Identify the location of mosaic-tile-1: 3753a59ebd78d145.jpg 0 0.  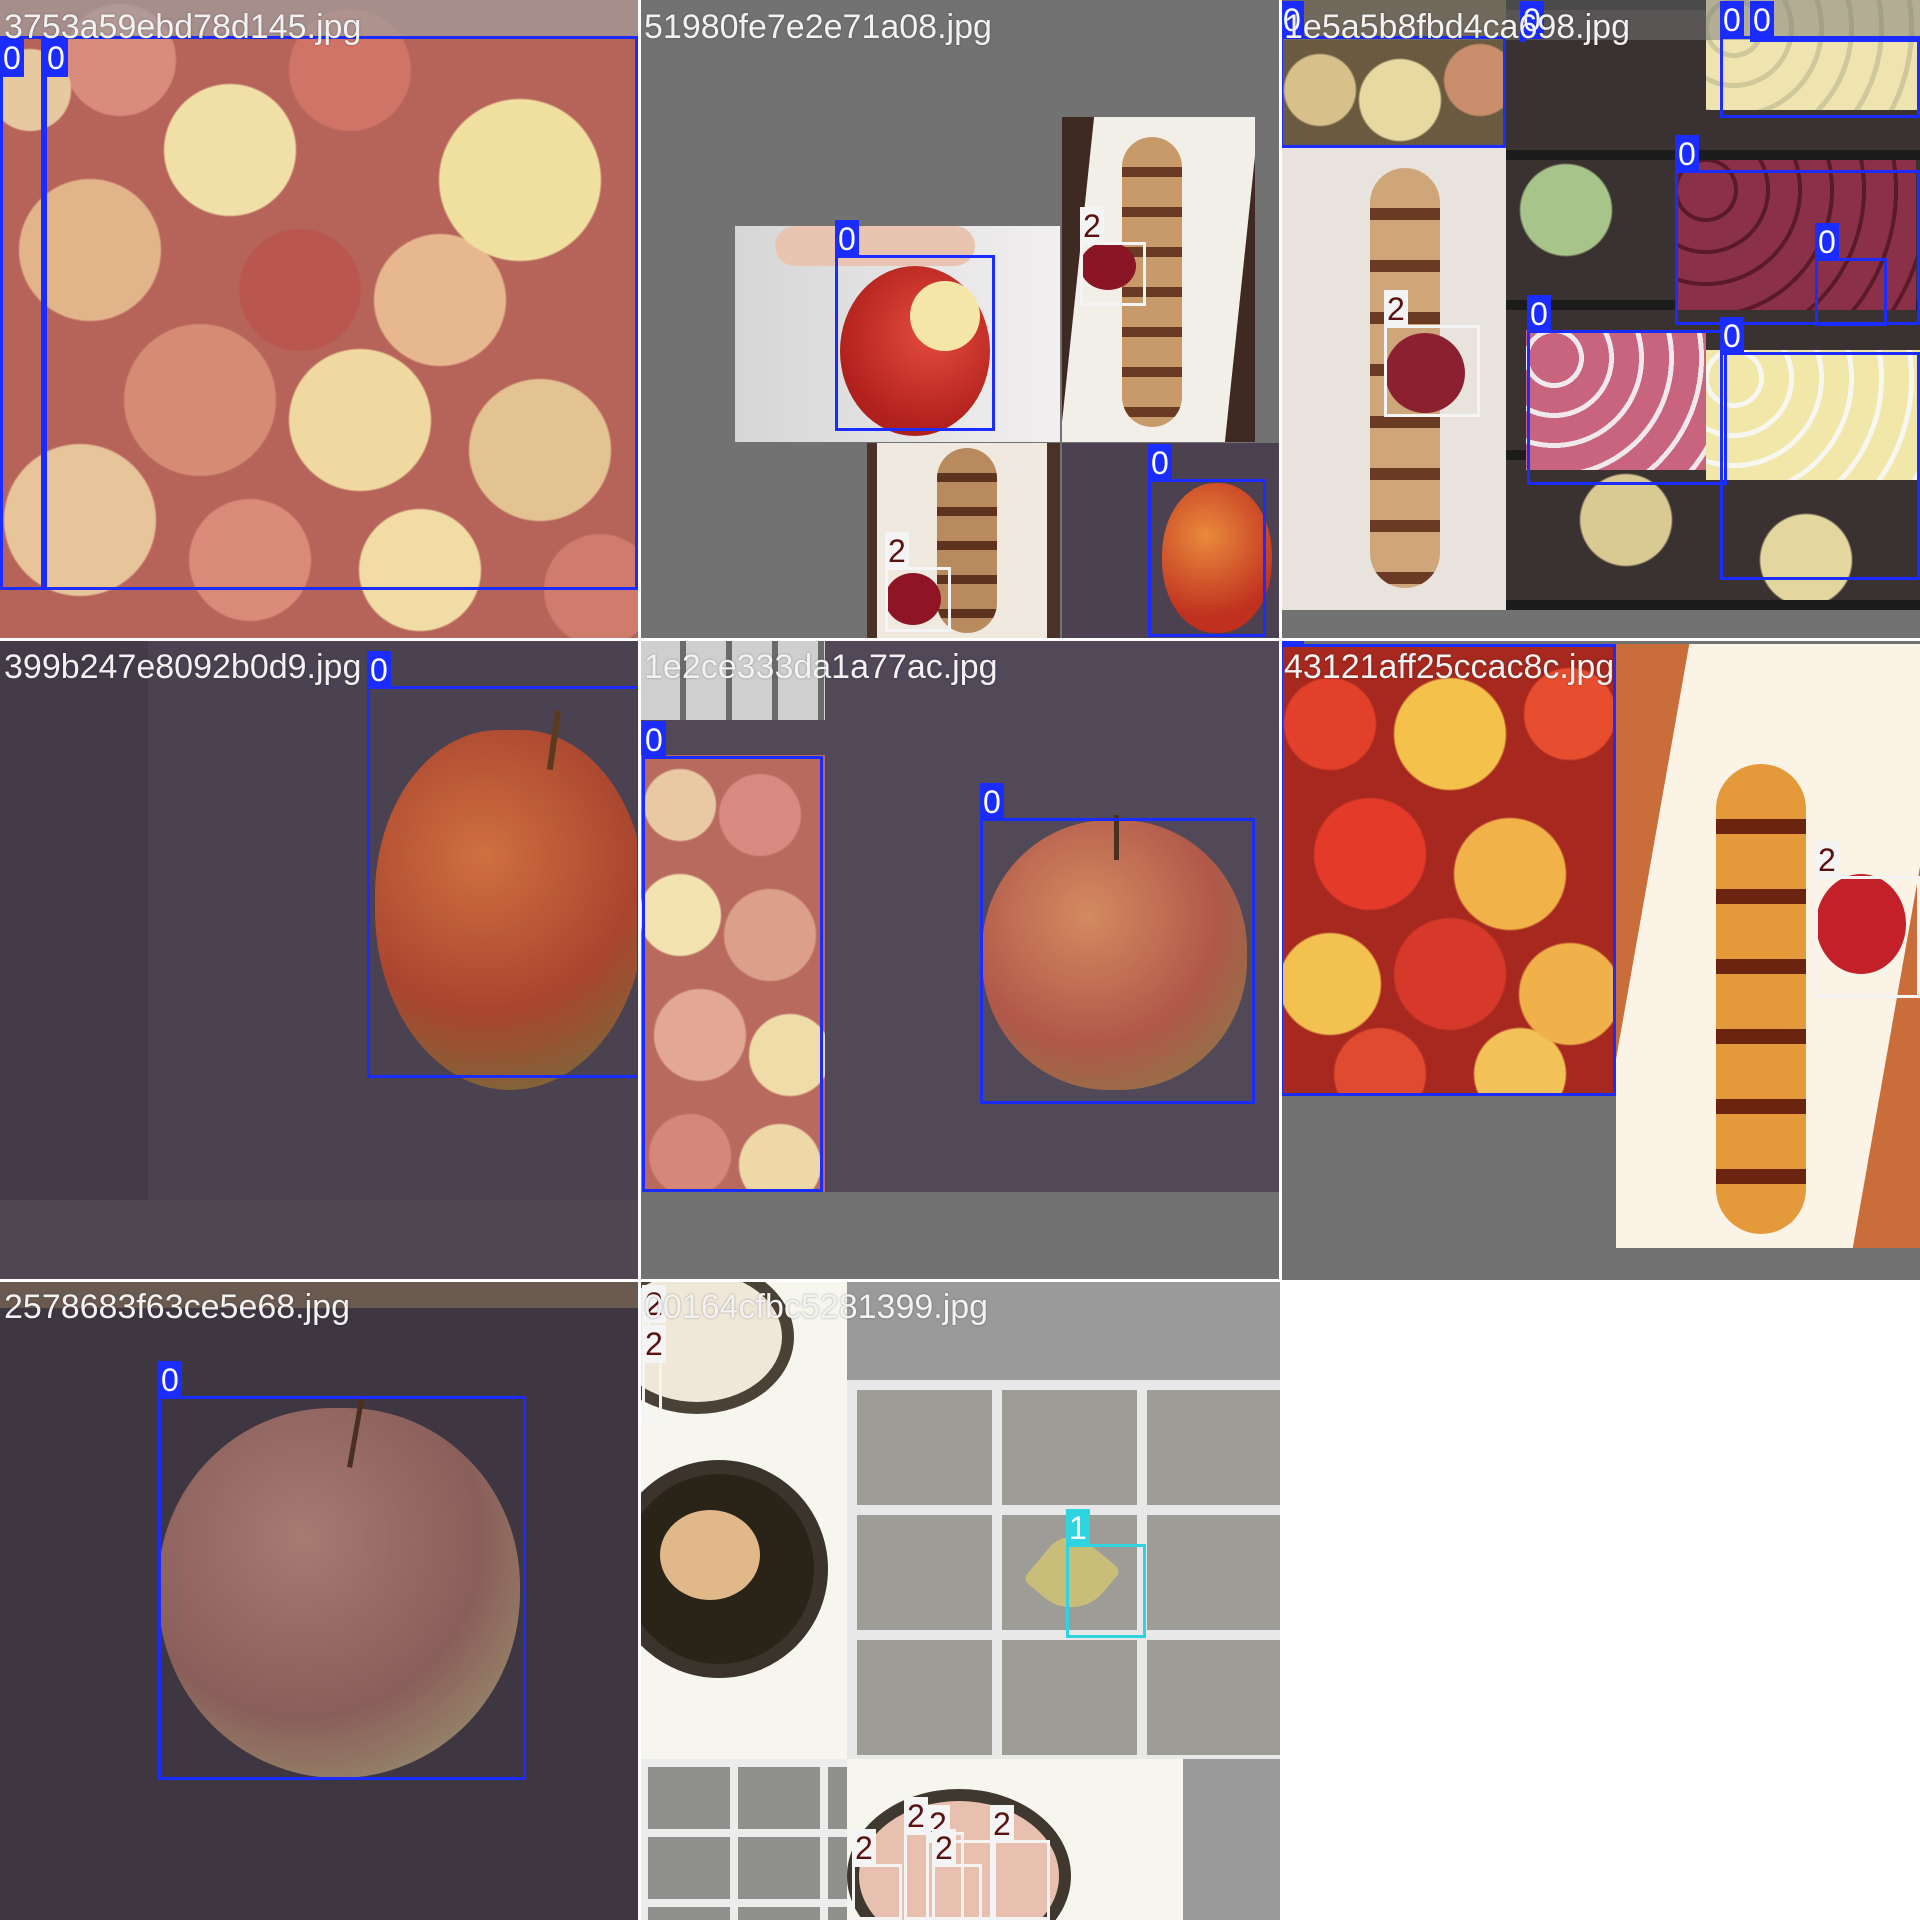
(320, 320).